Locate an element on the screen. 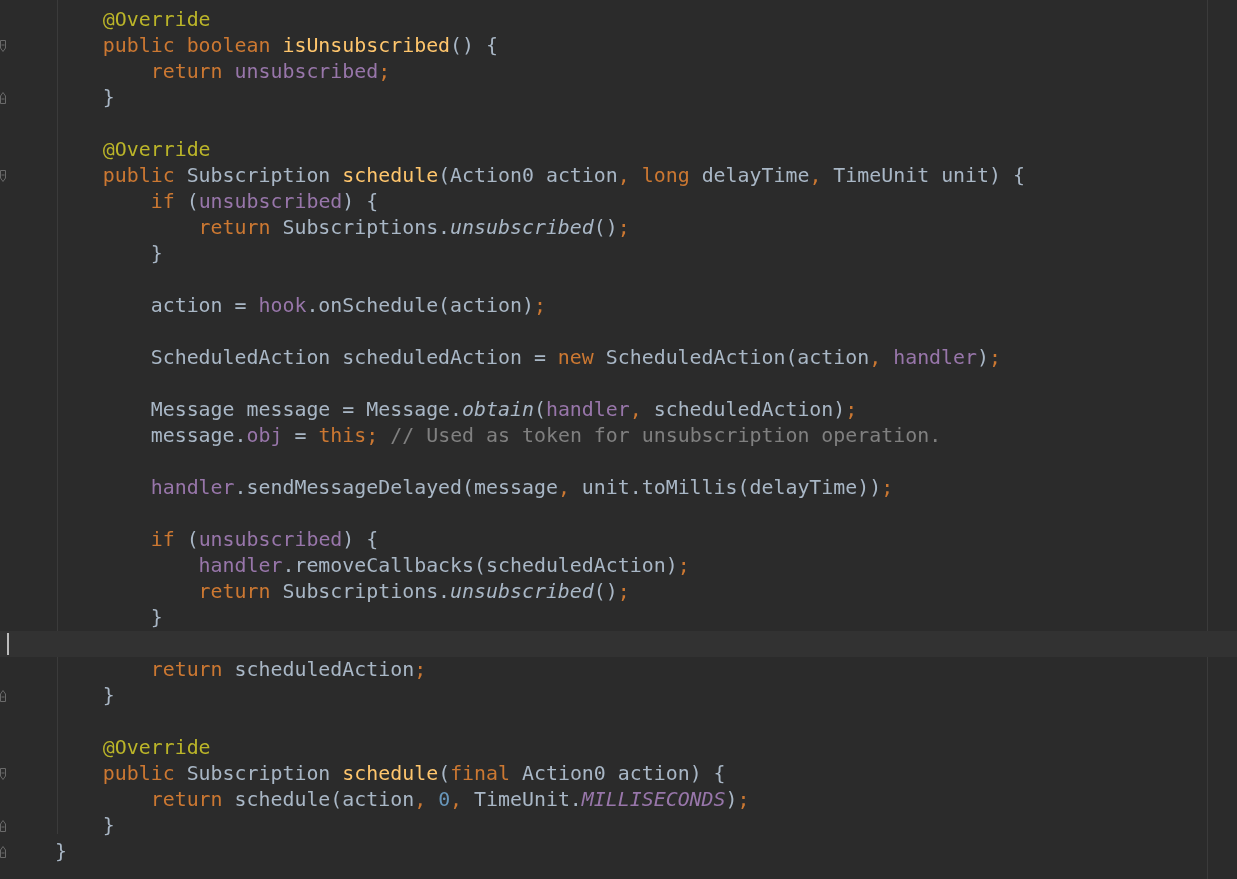 This screenshot has width=1237, height=879. code-line: action = hook.onSchedule(action); is located at coordinates (347, 306).